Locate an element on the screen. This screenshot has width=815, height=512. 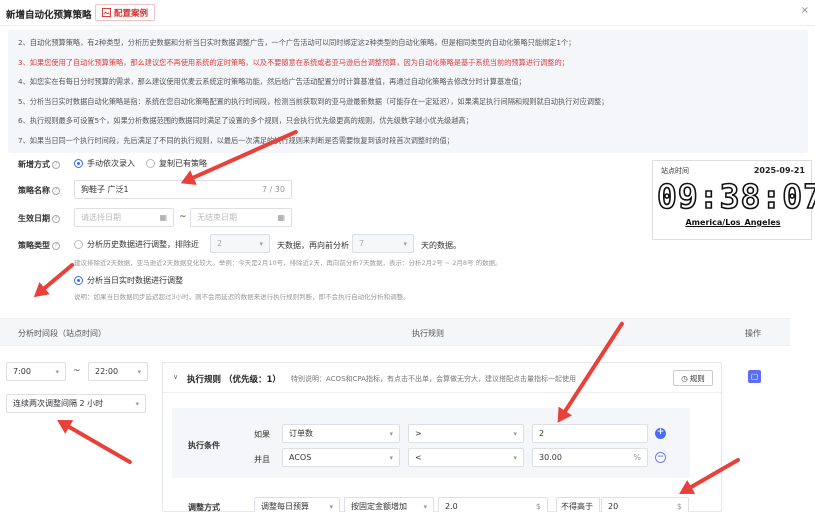
rule-button: ◷ 规则 is located at coordinates (693, 378).